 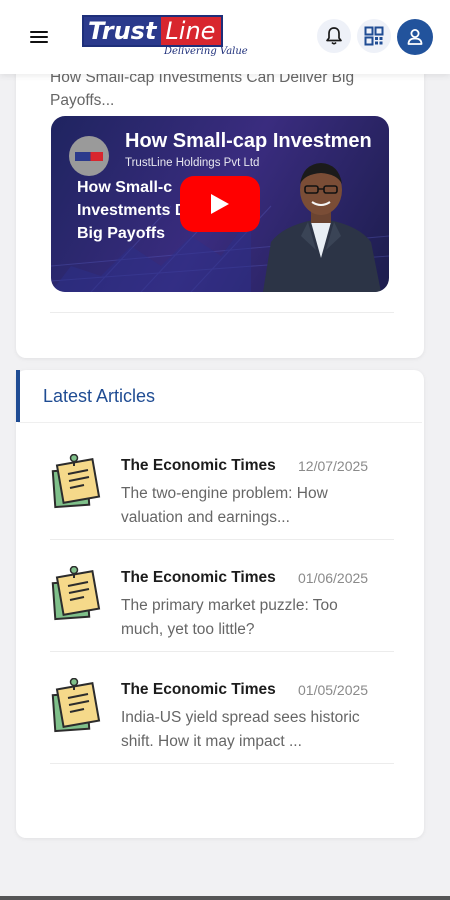 I want to click on article-date: 01/06/2025, so click(x=333, y=578).